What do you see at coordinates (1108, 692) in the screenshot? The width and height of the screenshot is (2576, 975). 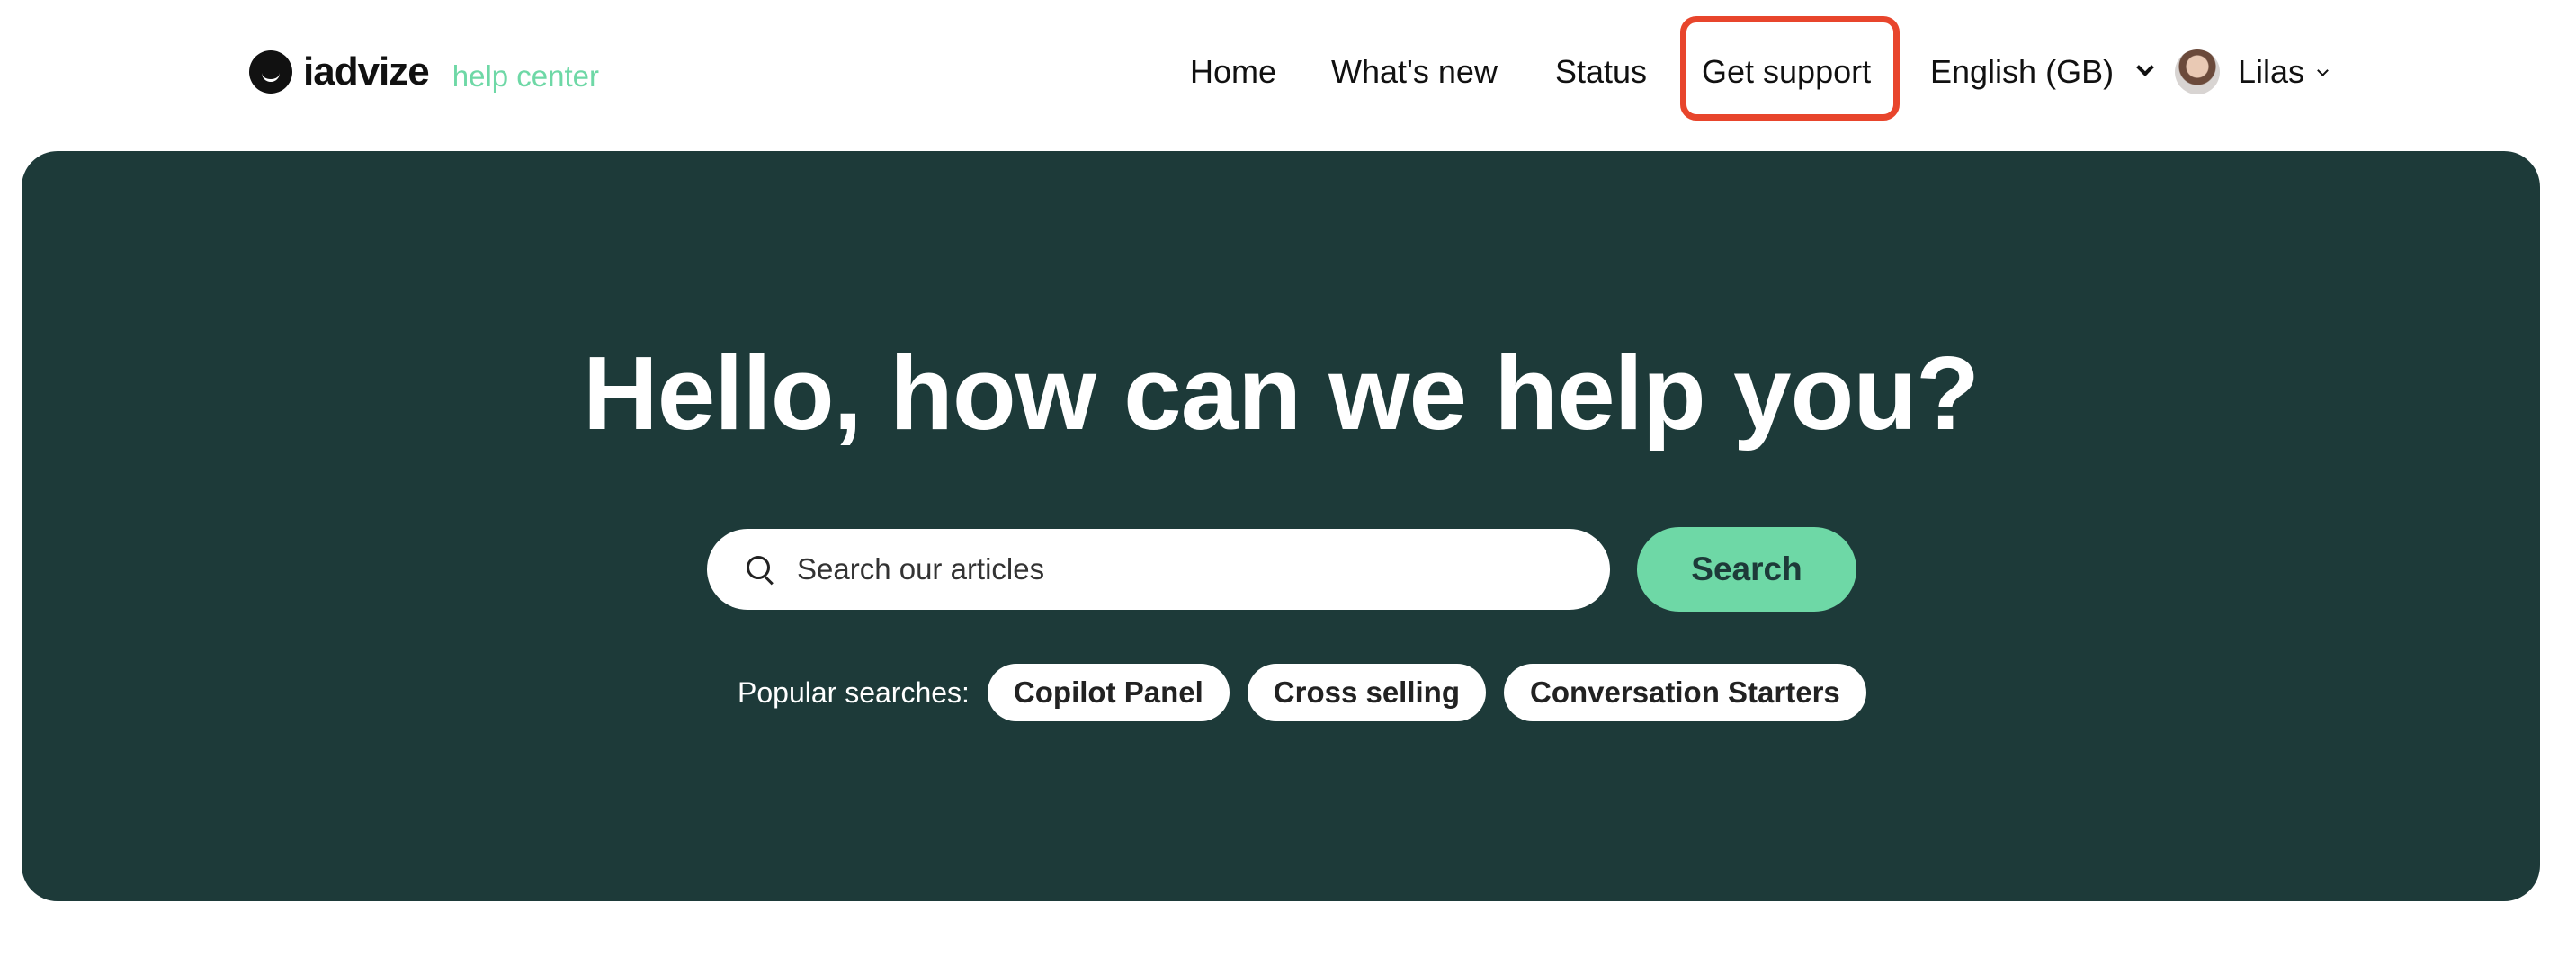 I see `popular-search-chip: Copilot Panel` at bounding box center [1108, 692].